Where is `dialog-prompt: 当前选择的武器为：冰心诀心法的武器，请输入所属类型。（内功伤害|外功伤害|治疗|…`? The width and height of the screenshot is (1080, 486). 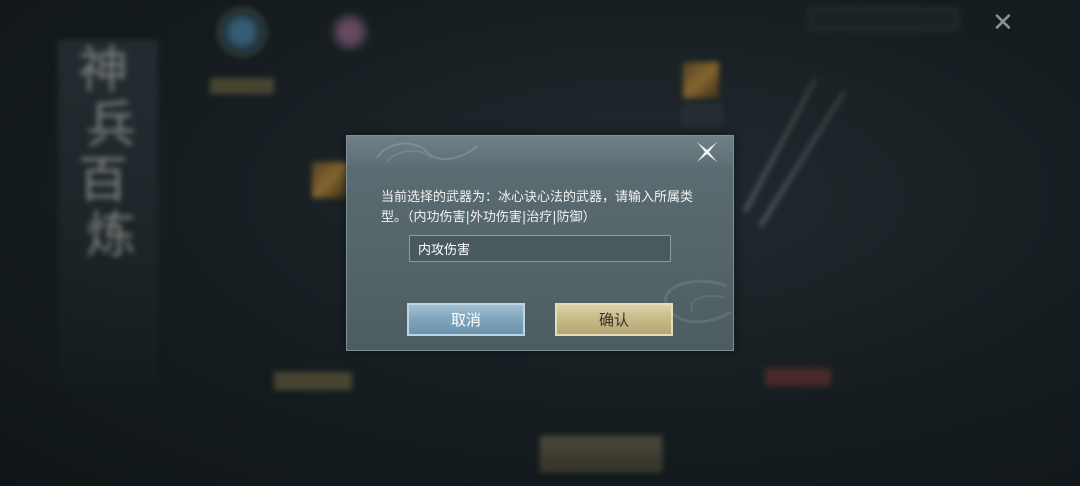 dialog-prompt: 当前选择的武器为：冰心诀心法的武器，请输入所属类型。（内功伤害|外功伤害|治疗|… is located at coordinates (537, 207).